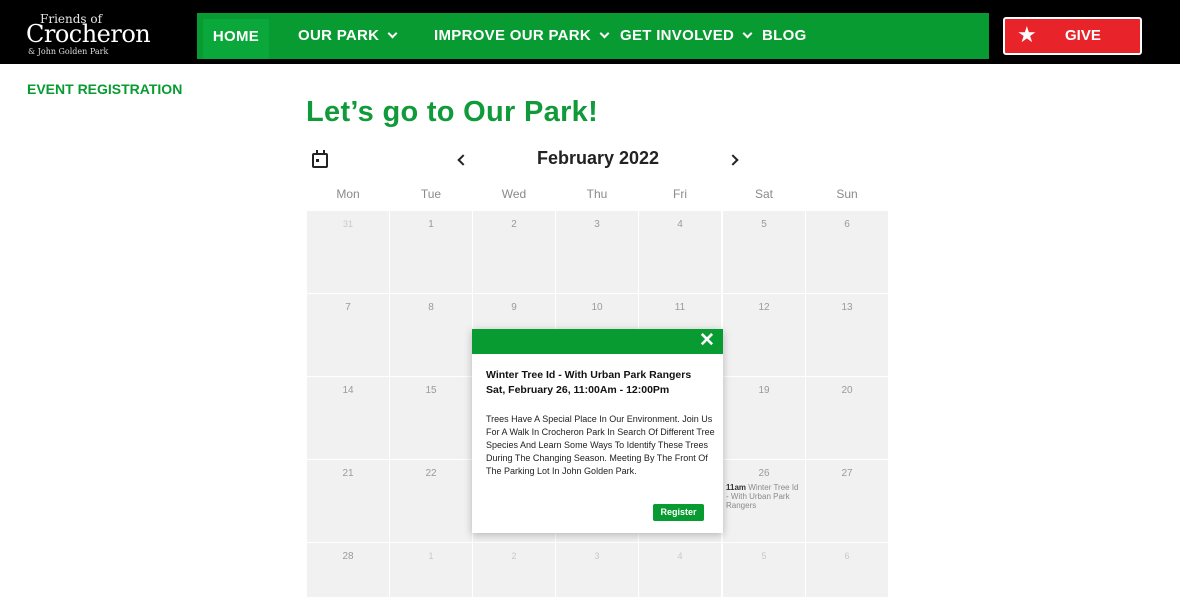  What do you see at coordinates (578, 390) in the screenshot?
I see `popup-event-date: Sat, February 26, 11:00Am - 12:00Pm` at bounding box center [578, 390].